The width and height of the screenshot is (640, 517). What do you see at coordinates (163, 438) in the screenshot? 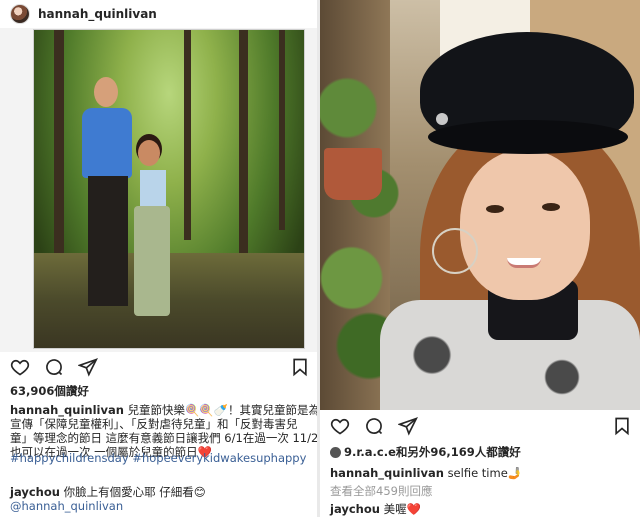
I see `caption-line: 童」等理念的節日 這麼有意義節日讓我們 6/1在過一次 11/20` at bounding box center [163, 438].